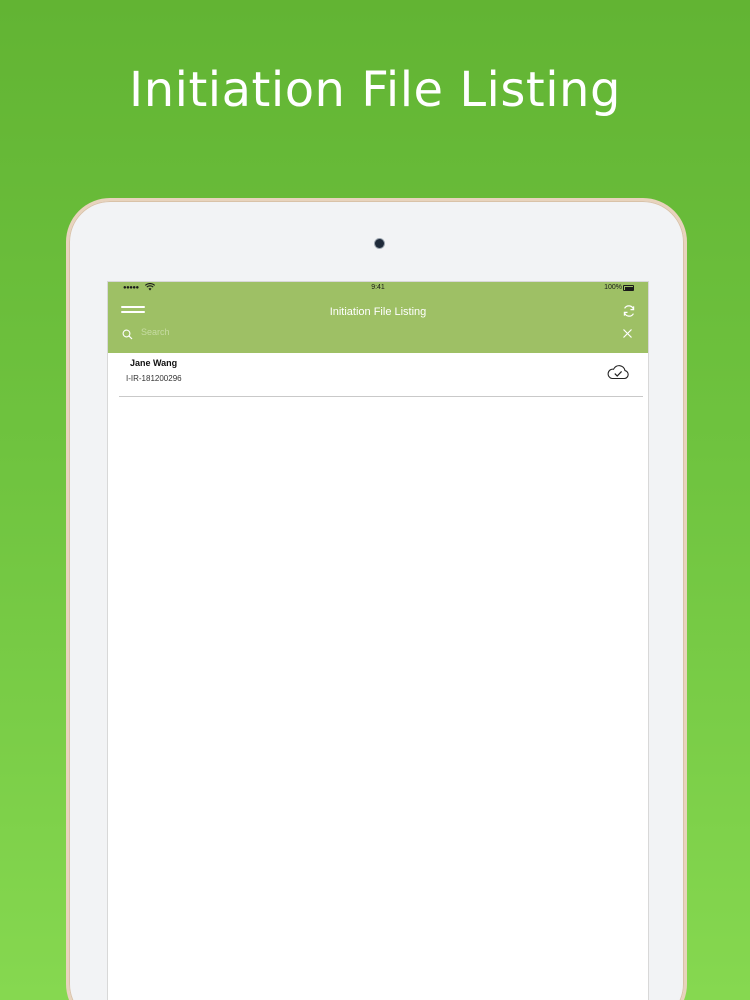  What do you see at coordinates (627, 332) in the screenshot?
I see `close-icon` at bounding box center [627, 332].